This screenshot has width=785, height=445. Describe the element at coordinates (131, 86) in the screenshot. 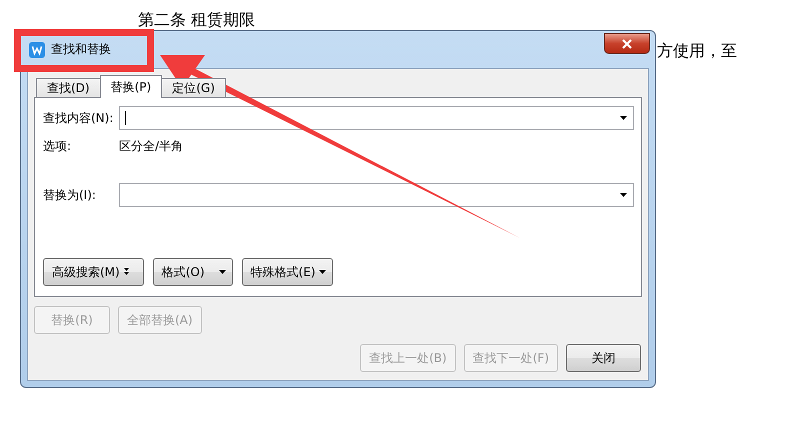

I see `tab: 替换(P)` at that location.